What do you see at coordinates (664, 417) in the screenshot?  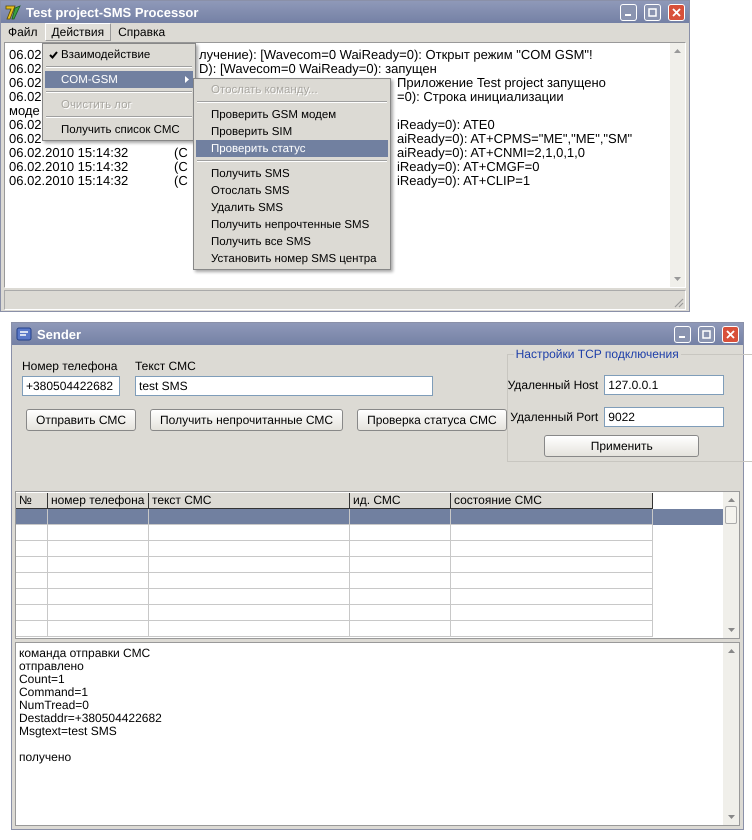 I see `port-field: 9022` at bounding box center [664, 417].